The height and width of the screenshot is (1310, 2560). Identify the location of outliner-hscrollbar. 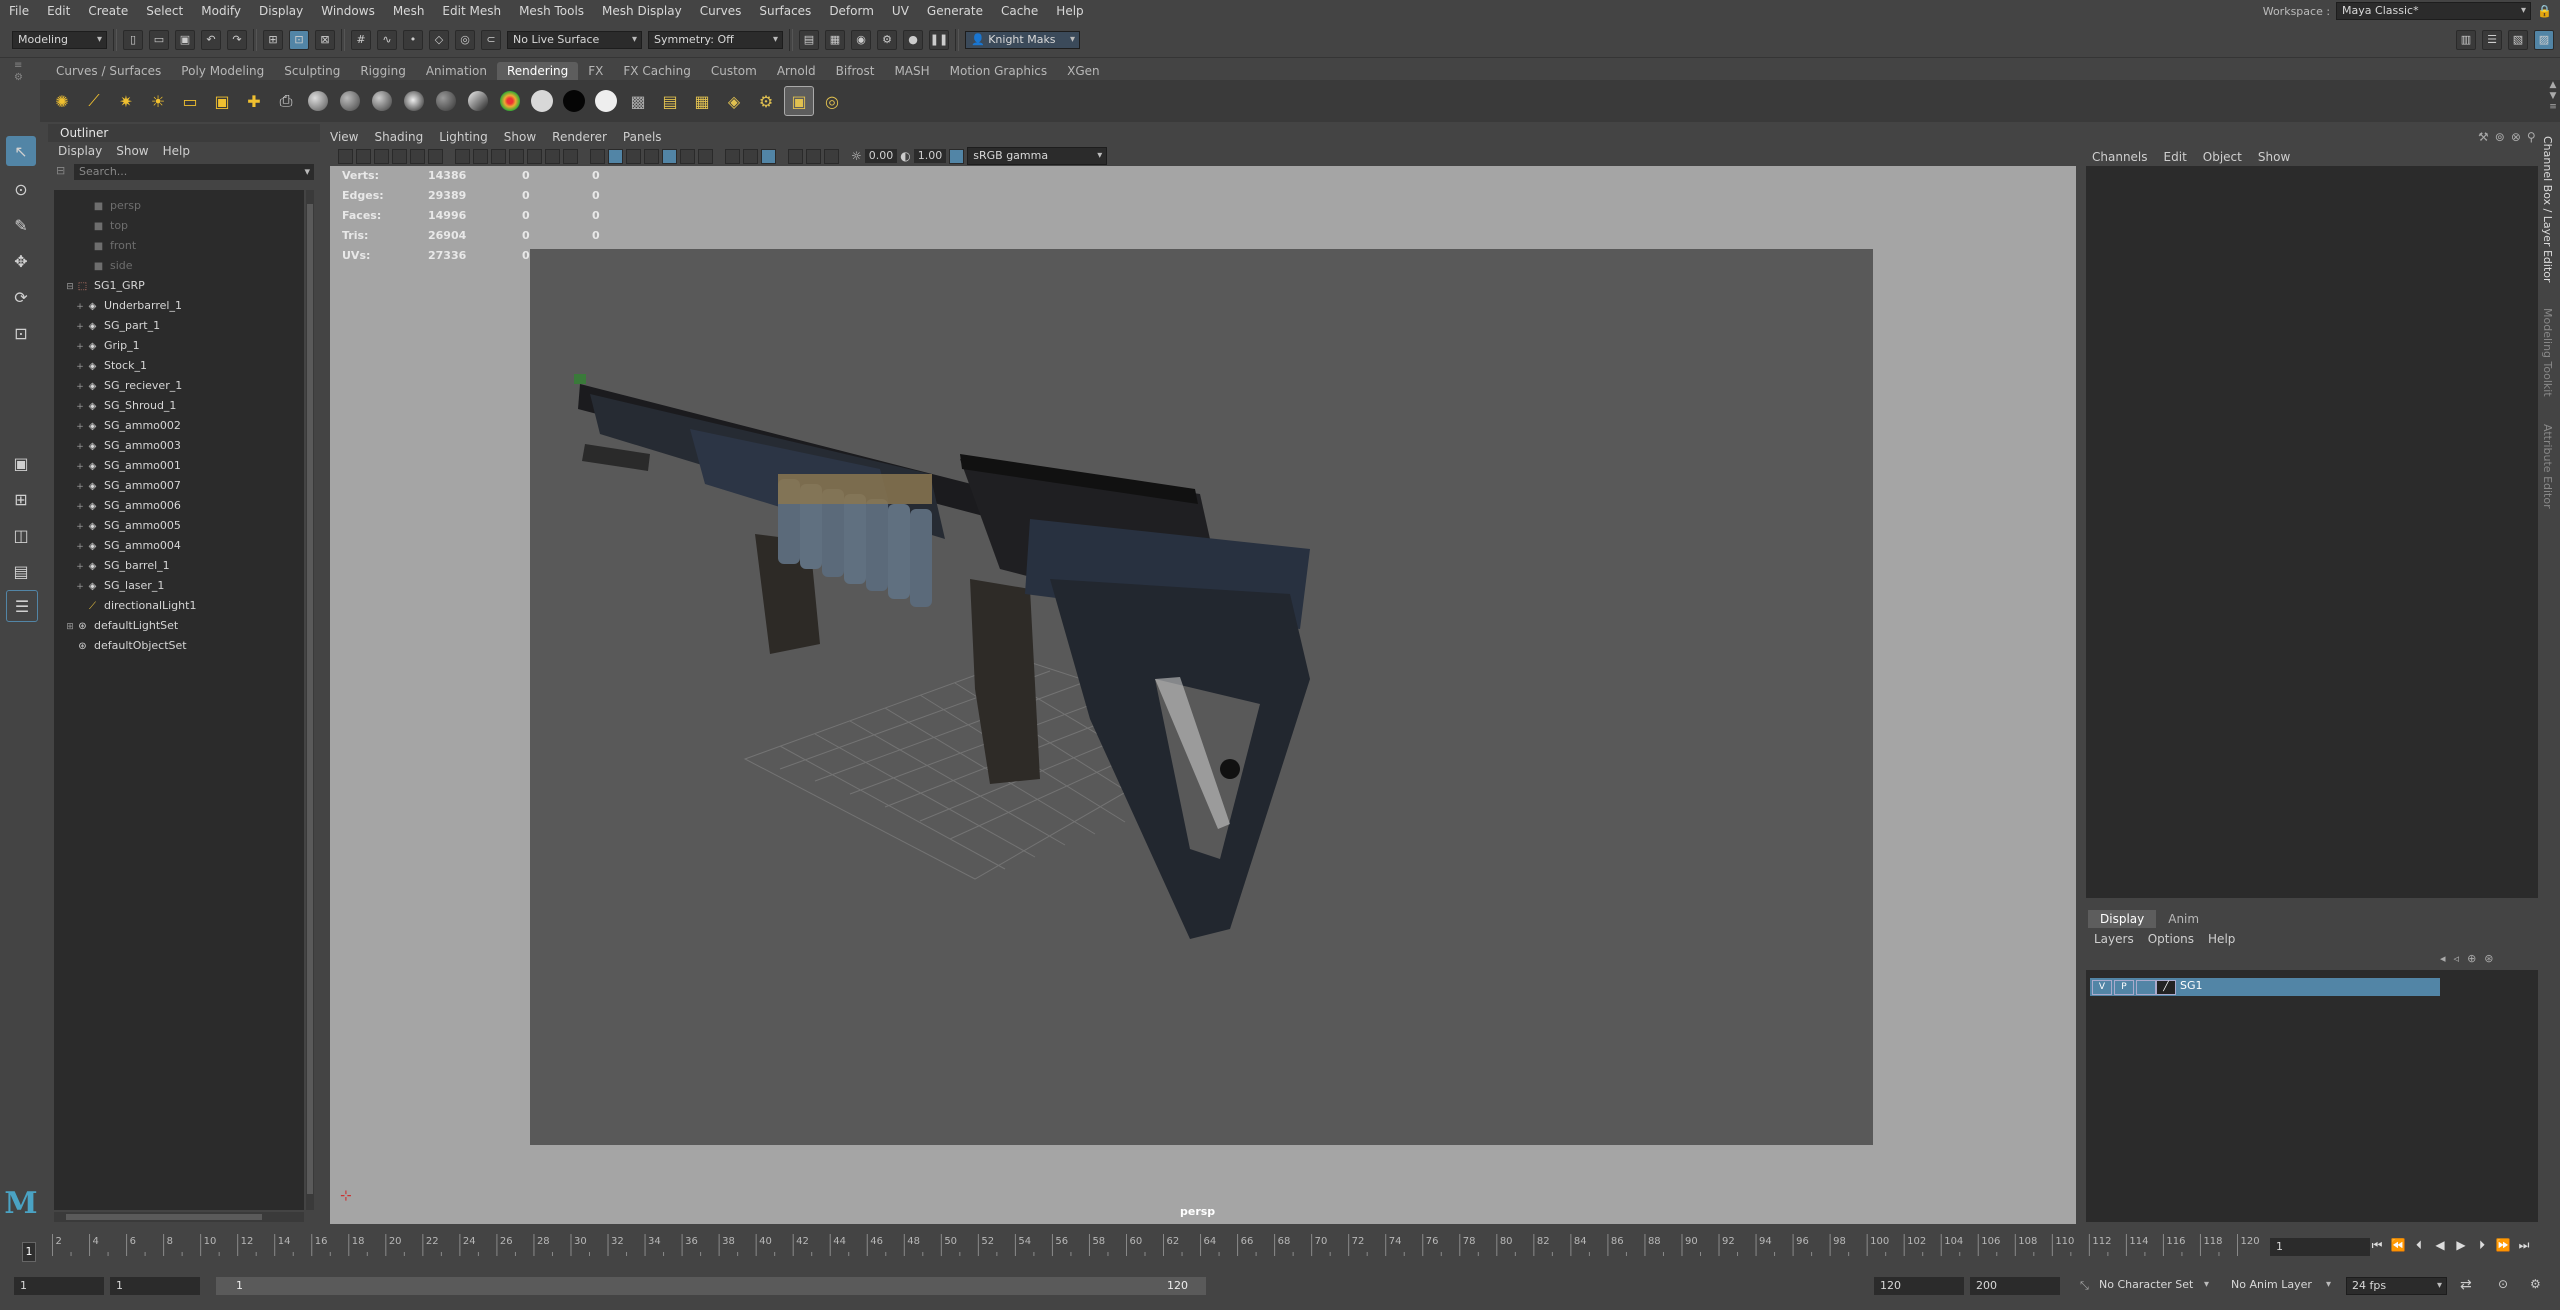
(179, 1217).